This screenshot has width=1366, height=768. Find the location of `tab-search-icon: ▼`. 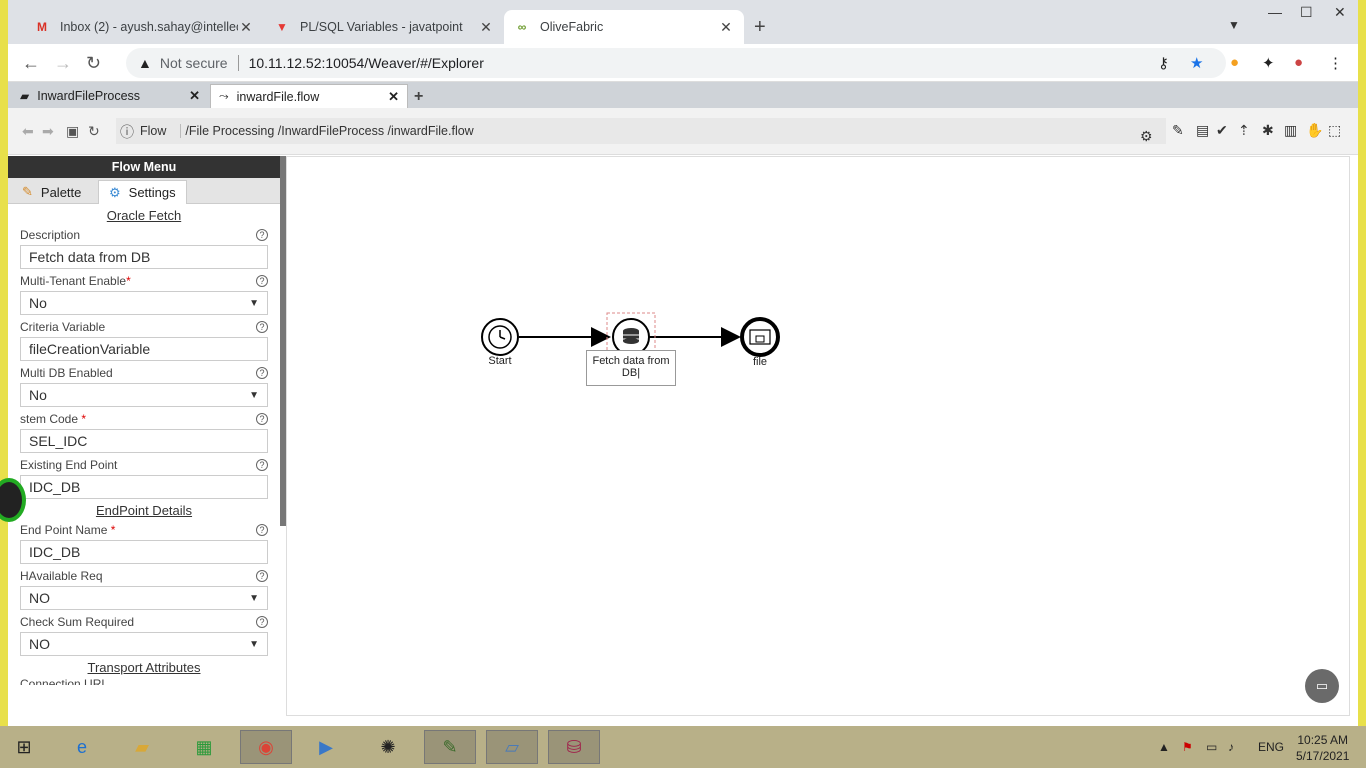

tab-search-icon: ▼ is located at coordinates (1234, 25).